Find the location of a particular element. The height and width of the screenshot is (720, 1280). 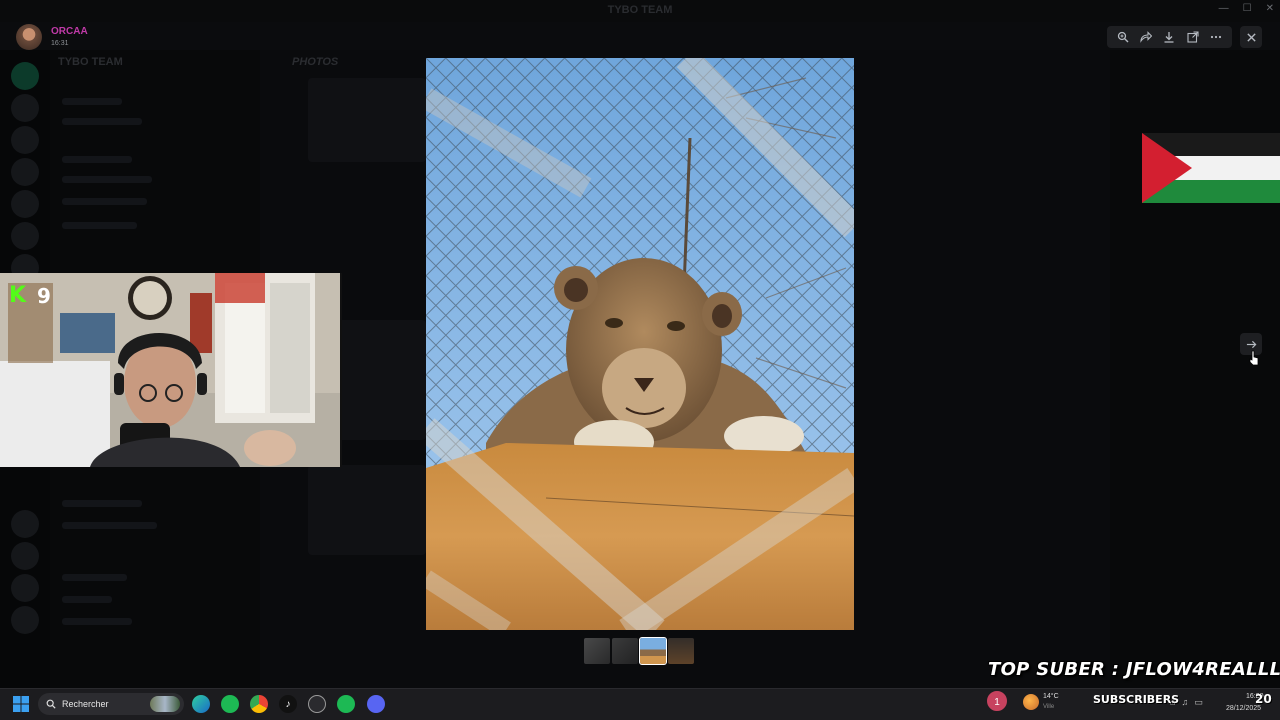

viewer-toolbar is located at coordinates (1169, 37).